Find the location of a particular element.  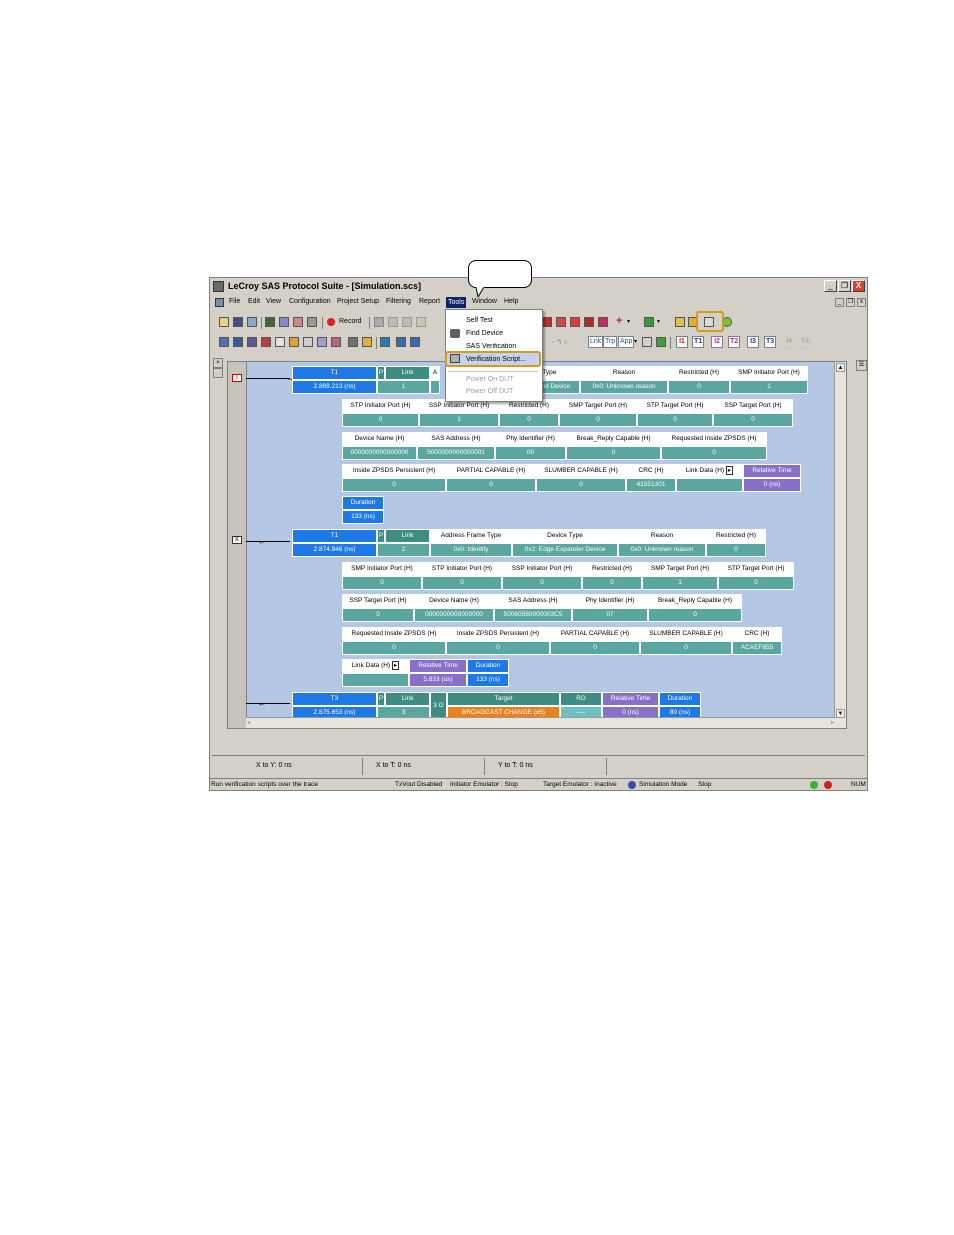

bookmark-icon is located at coordinates (680, 322).